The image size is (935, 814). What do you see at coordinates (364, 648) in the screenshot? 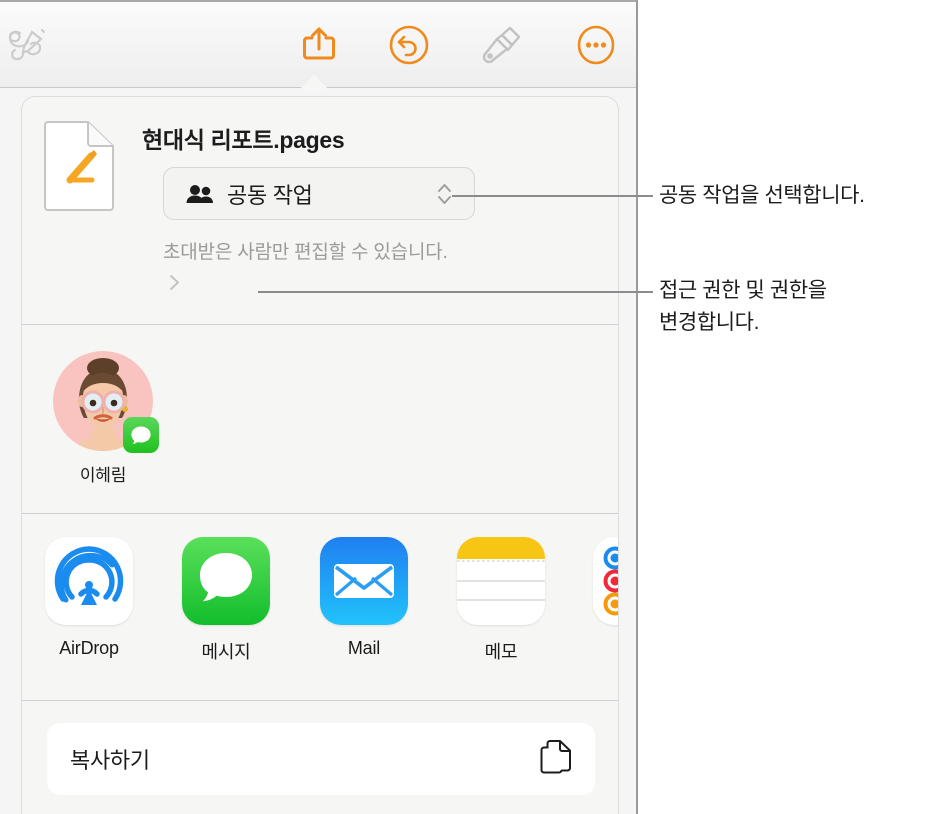
I see `share-app-label: Mail` at bounding box center [364, 648].